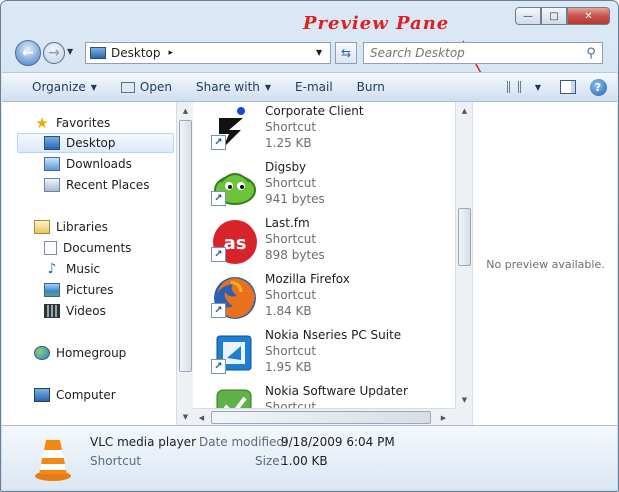 The image size is (619, 492). I want to click on organize-label: Organize, so click(59, 87).